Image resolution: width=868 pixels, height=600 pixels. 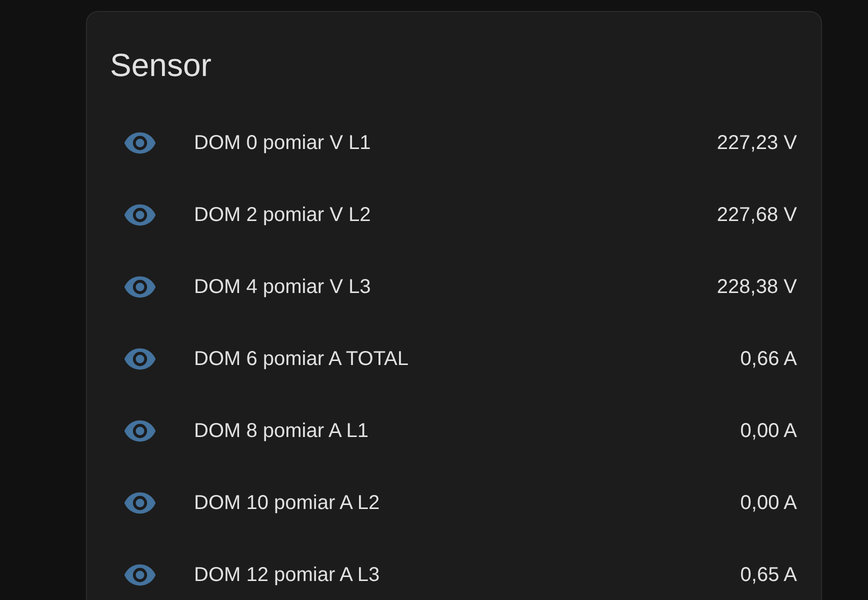 I want to click on sensor-name: DOM 6 pomiar A TOTAL, so click(x=467, y=359).